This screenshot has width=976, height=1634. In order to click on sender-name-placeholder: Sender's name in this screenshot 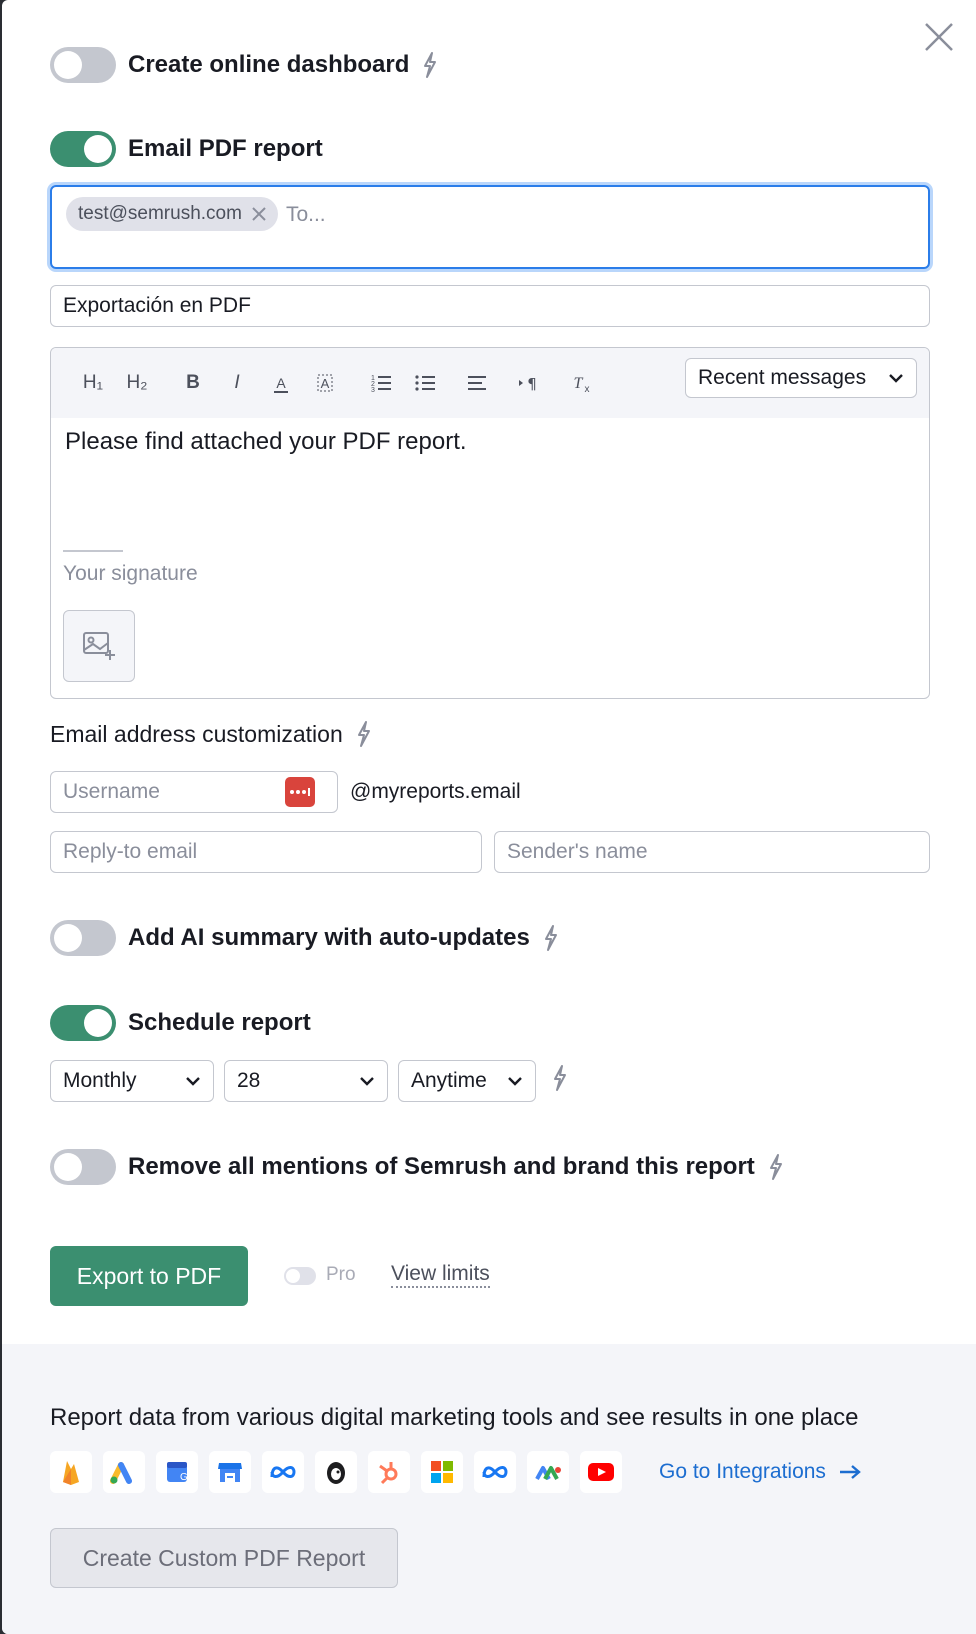, I will do `click(577, 851)`.